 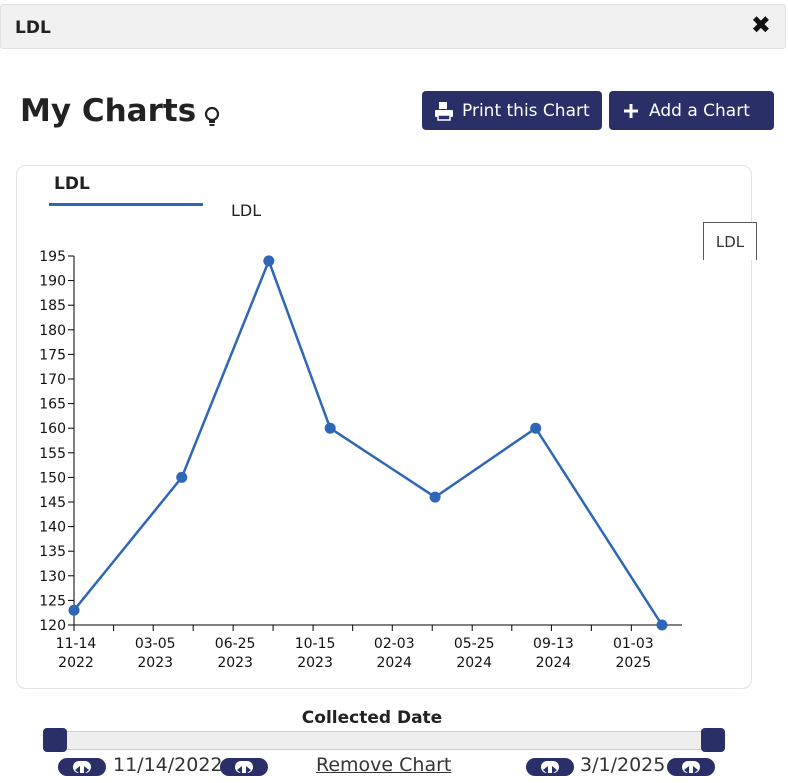 I want to click on x-tick-label: 06-25, so click(x=235, y=644).